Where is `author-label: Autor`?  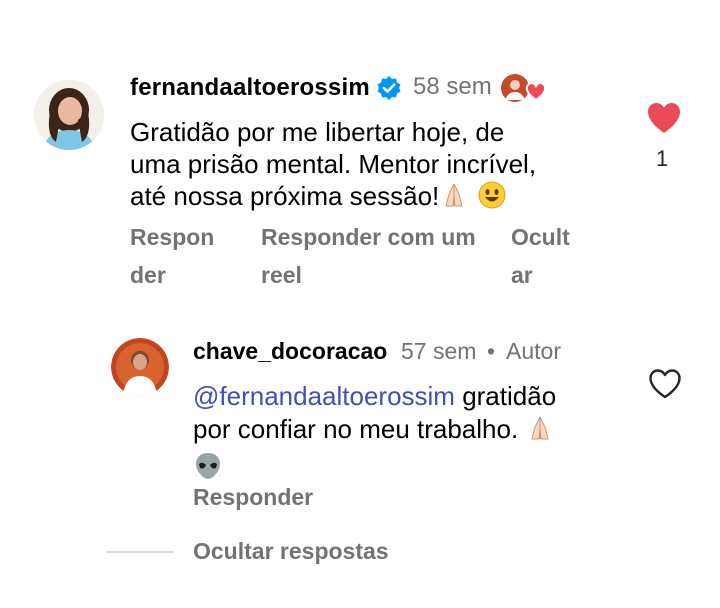
author-label: Autor is located at coordinates (533, 351).